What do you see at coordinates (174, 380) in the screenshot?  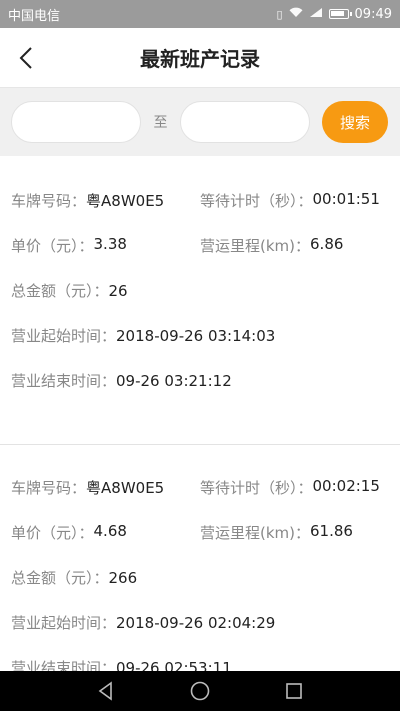 I see `end-time-value: 09-26 03:21:12` at bounding box center [174, 380].